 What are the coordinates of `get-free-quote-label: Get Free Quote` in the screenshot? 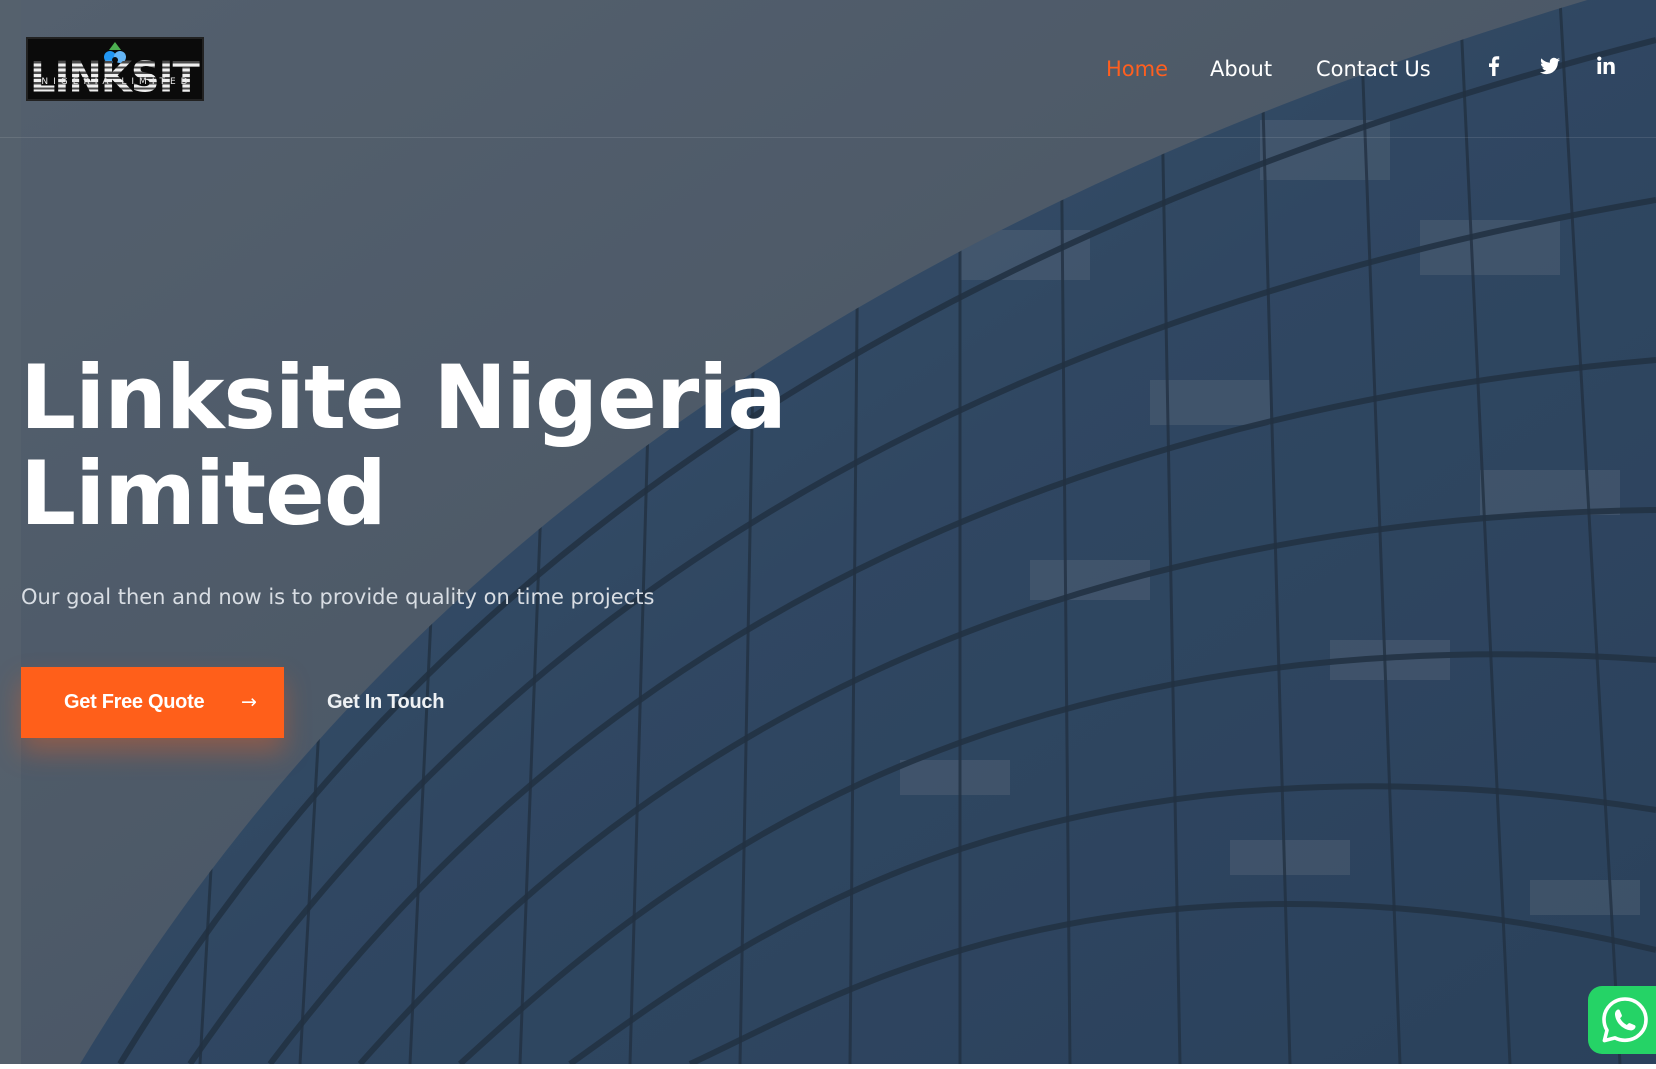 It's located at (134, 702).